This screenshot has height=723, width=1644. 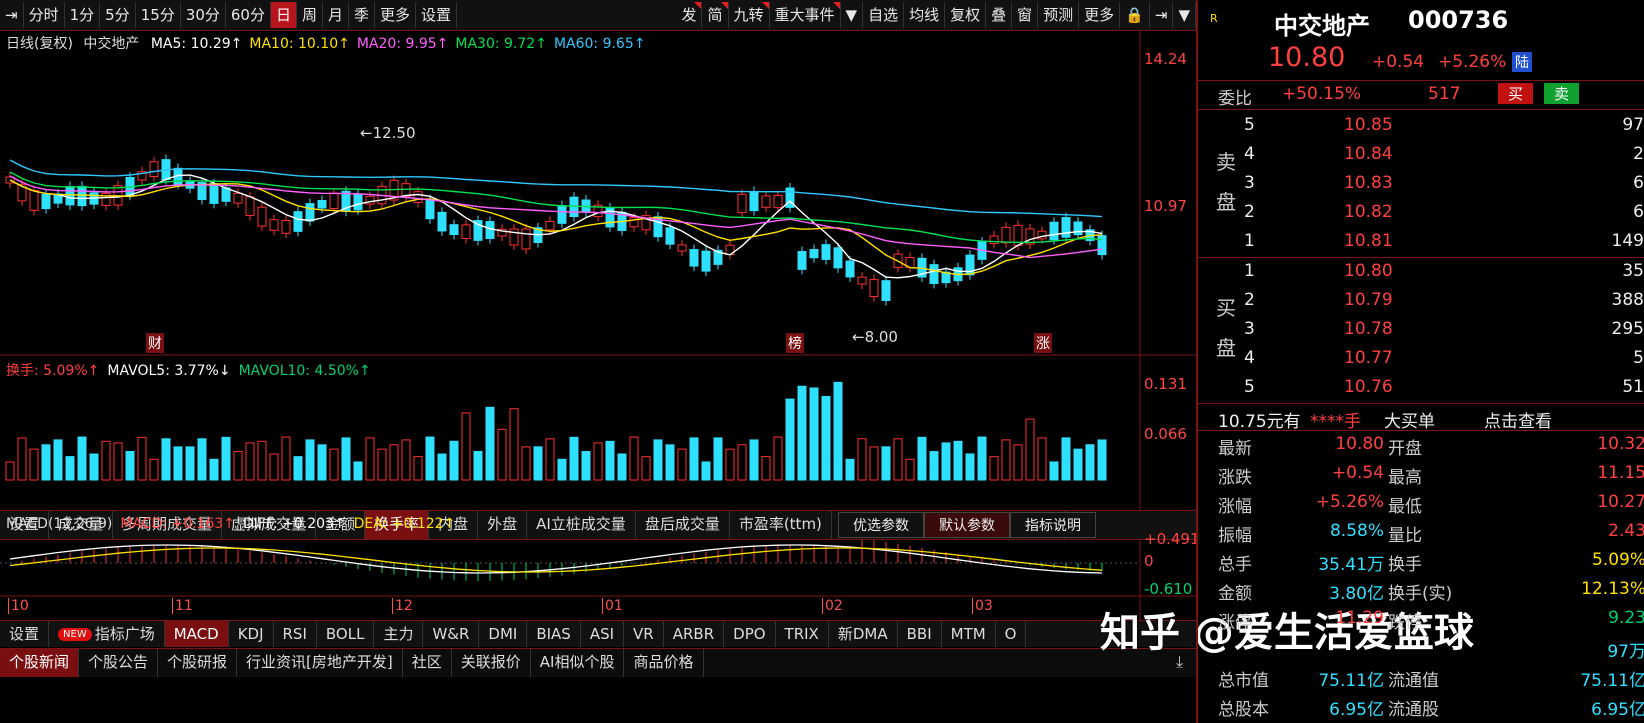 What do you see at coordinates (694, 634) in the screenshot?
I see `indicator-tab-12: ARBR` at bounding box center [694, 634].